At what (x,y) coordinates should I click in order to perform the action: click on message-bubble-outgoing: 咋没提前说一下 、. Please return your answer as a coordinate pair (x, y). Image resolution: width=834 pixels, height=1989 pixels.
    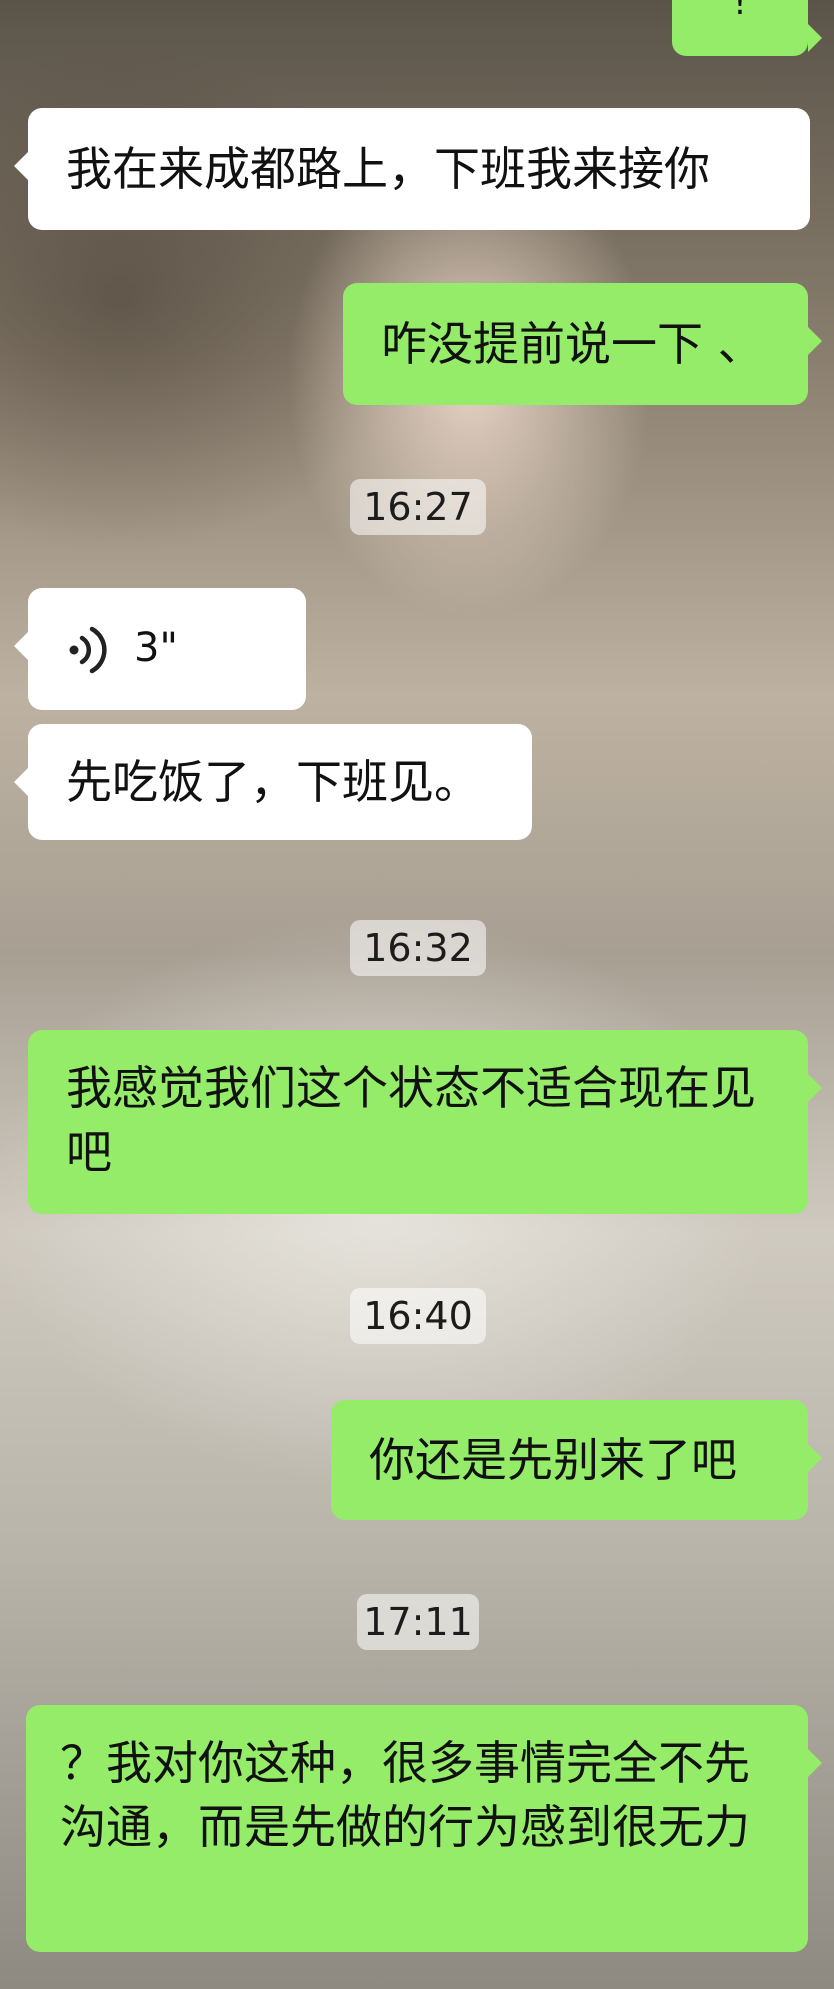
    Looking at the image, I should click on (582, 344).